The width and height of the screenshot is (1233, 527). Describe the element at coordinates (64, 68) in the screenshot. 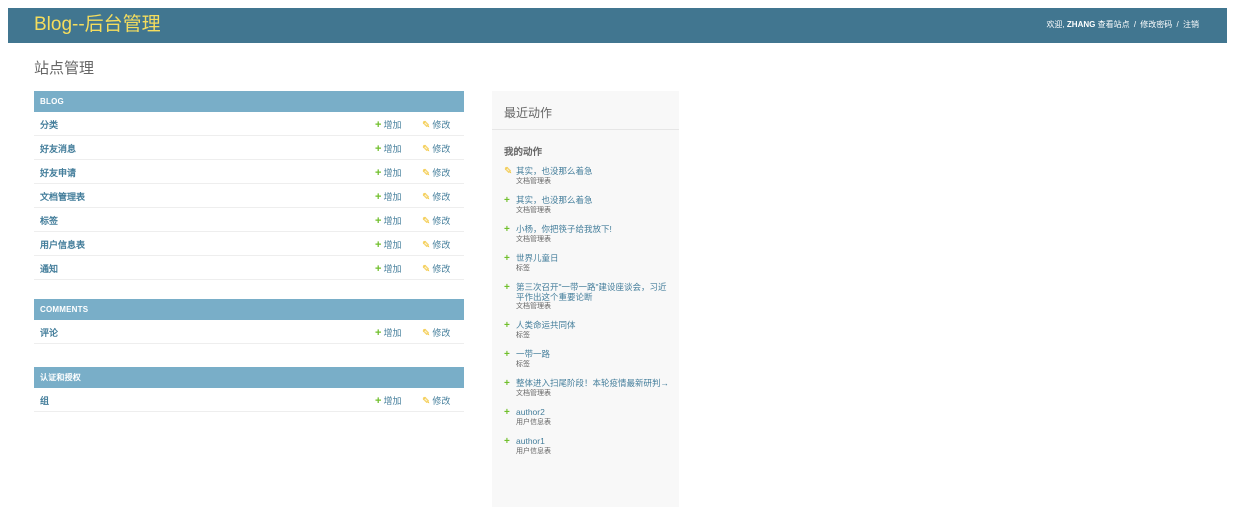

I see `page-title: 站点管理` at that location.